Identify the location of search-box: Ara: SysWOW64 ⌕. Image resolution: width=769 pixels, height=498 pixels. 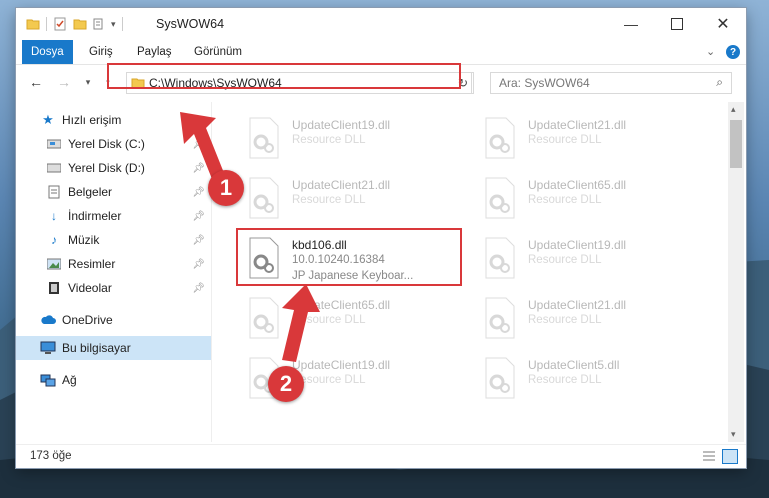
(611, 83).